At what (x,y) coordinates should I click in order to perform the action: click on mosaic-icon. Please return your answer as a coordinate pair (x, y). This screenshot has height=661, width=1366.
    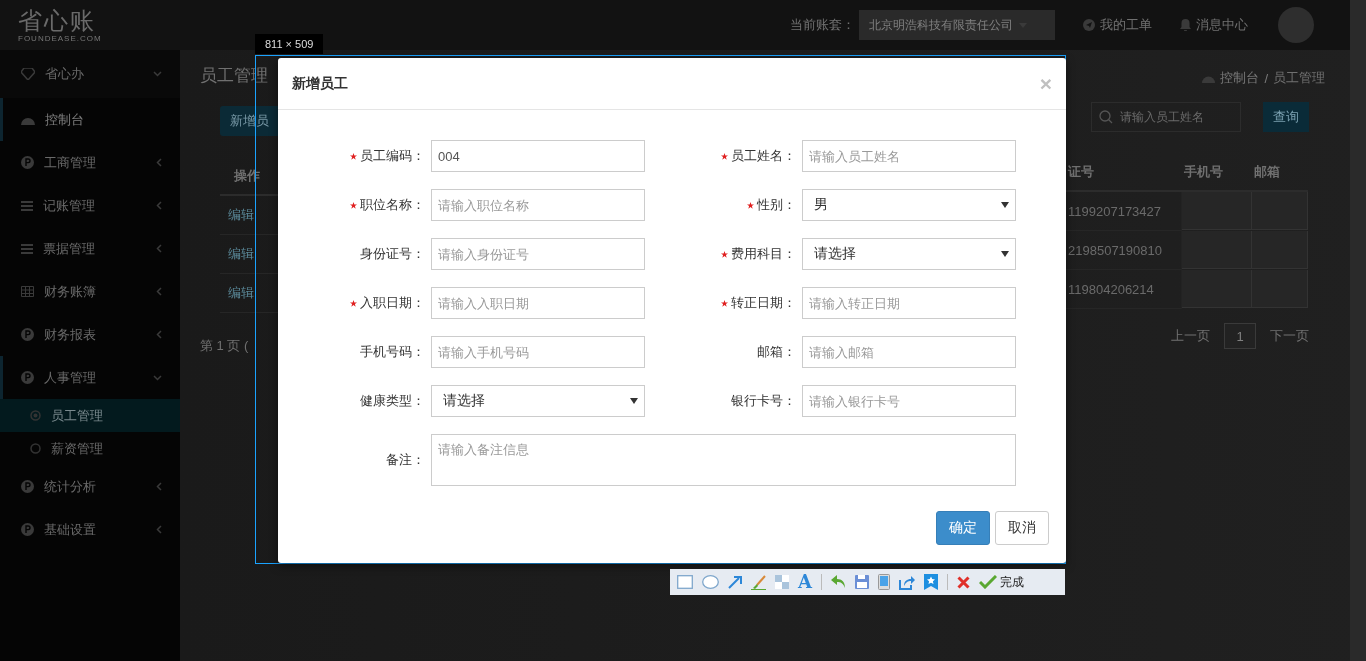
    Looking at the image, I should click on (782, 582).